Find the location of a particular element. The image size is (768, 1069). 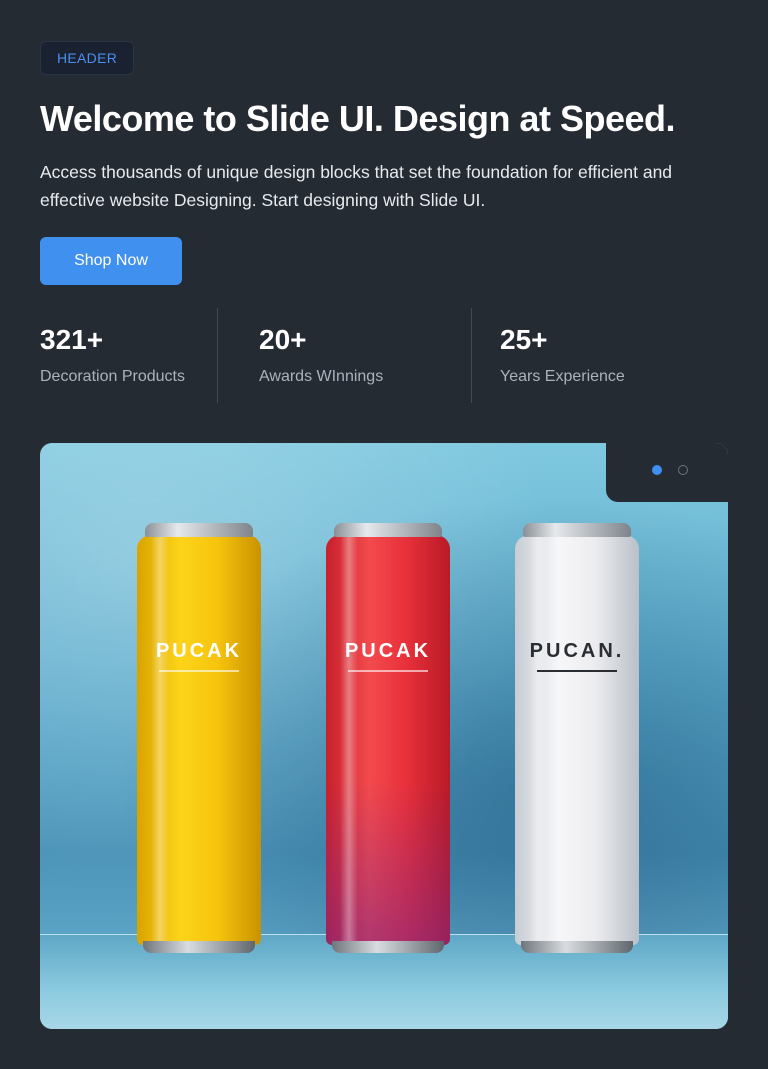

product-can-red: PUCAK is located at coordinates (388, 738).